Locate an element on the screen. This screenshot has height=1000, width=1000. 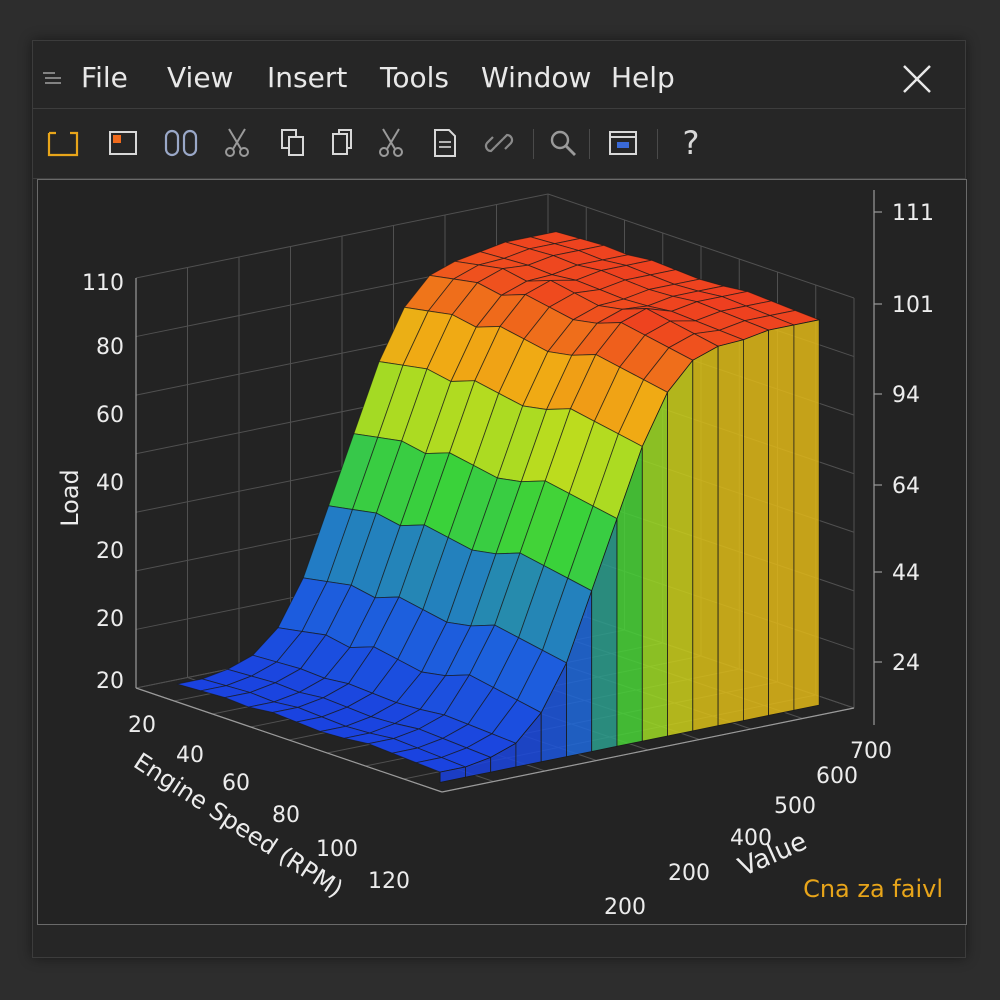
menu-view: View is located at coordinates (200, 77).